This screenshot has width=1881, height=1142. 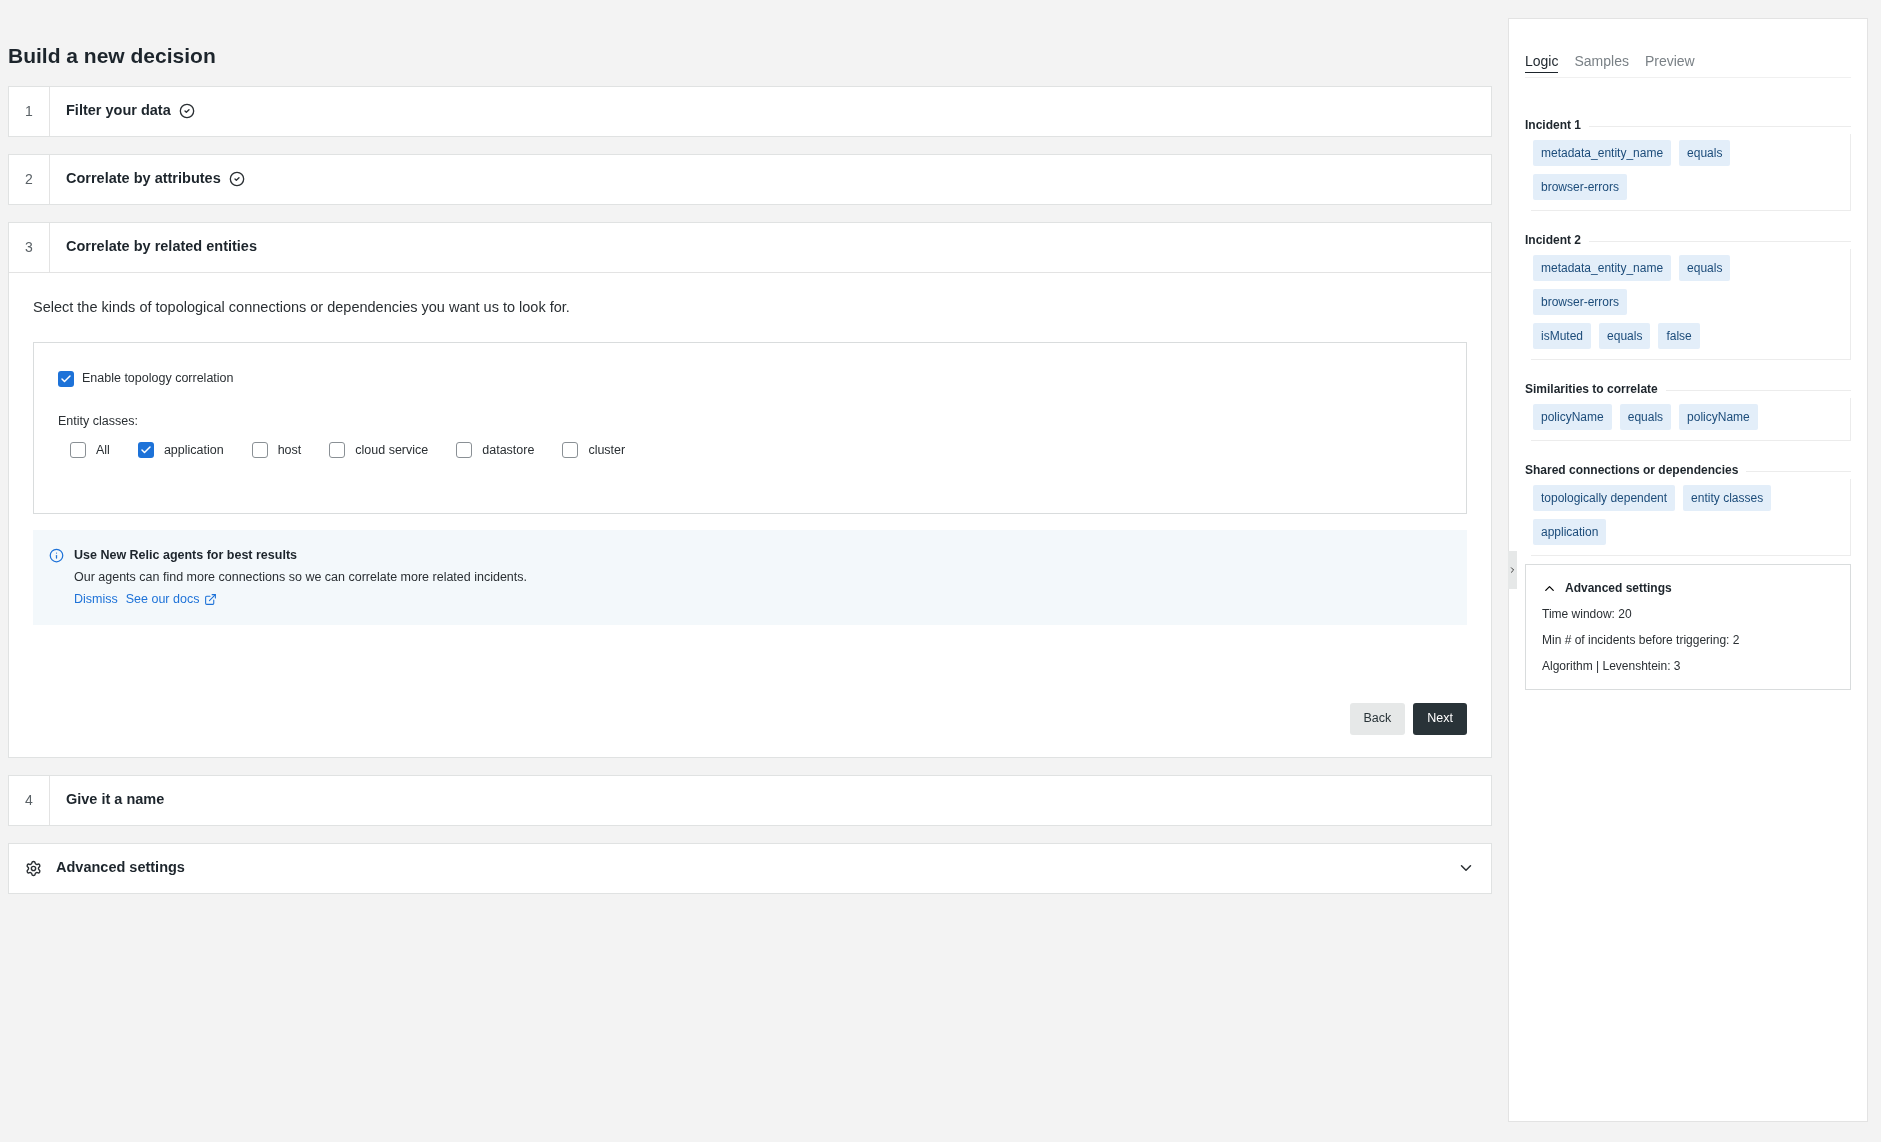 What do you see at coordinates (171, 599) in the screenshot?
I see `link: See our docs` at bounding box center [171, 599].